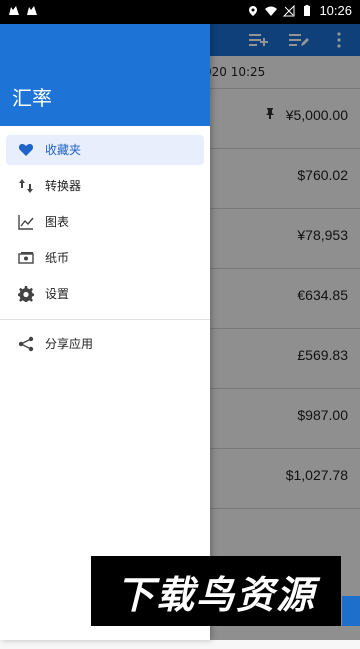 The height and width of the screenshot is (649, 360). What do you see at coordinates (26, 258) in the screenshot?
I see `banknote-icon` at bounding box center [26, 258].